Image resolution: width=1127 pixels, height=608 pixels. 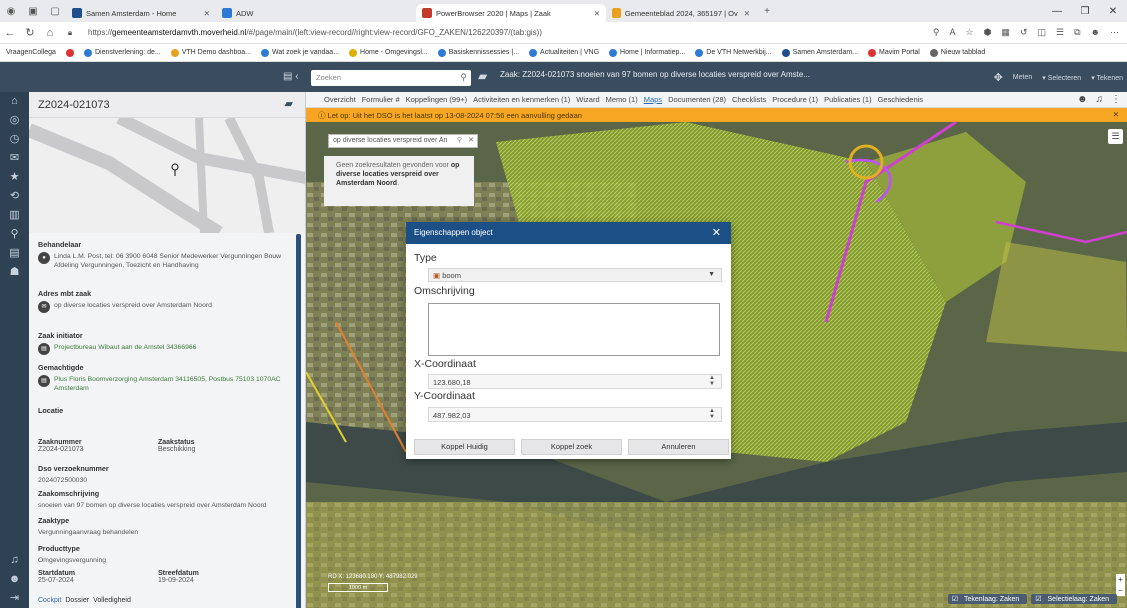 I want to click on browser-tab-powerbrowser: PowerBrowser 2020 | Maps | Zaak ✕, so click(x=511, y=13).